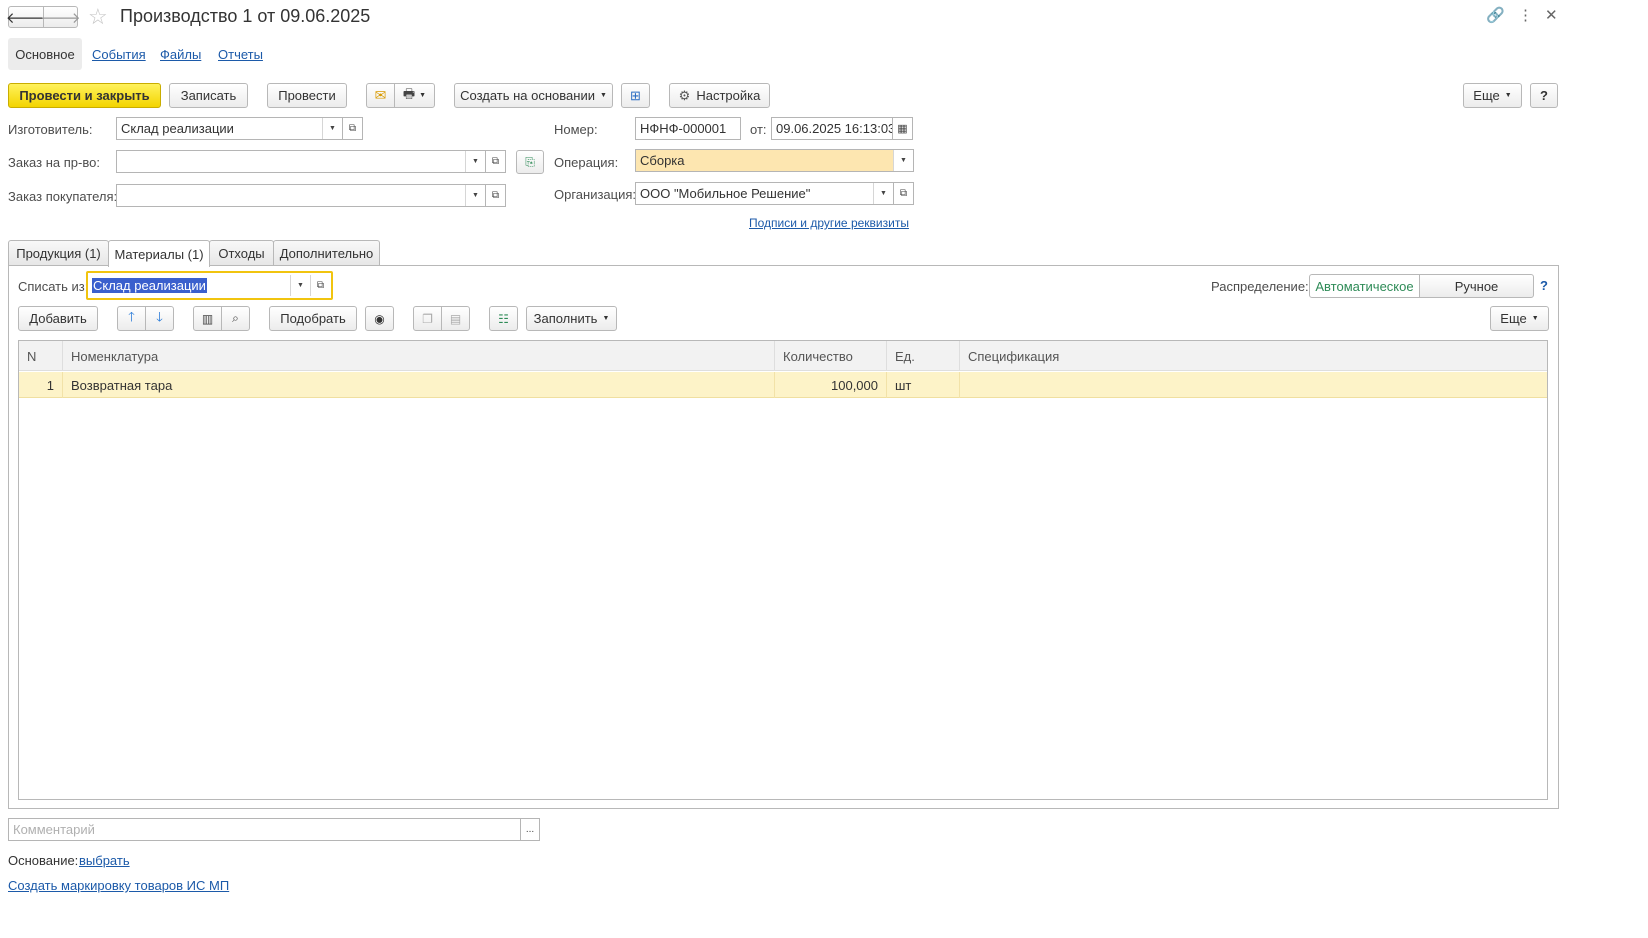 The image size is (1648, 938). Describe the element at coordinates (50, 129) in the screenshot. I see `manufacturer-label: Изготовитель:` at that location.